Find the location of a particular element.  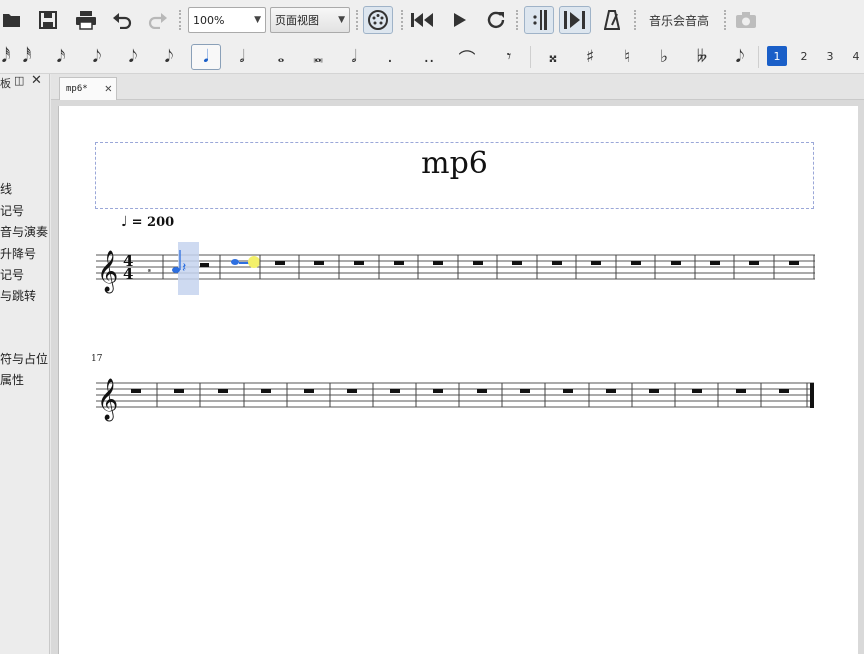

palettes-panel: 板 ◫ ✕ 线 记号 音与演奏 升降号 记号 与跳转 符与占位 属性 is located at coordinates (25, 364).